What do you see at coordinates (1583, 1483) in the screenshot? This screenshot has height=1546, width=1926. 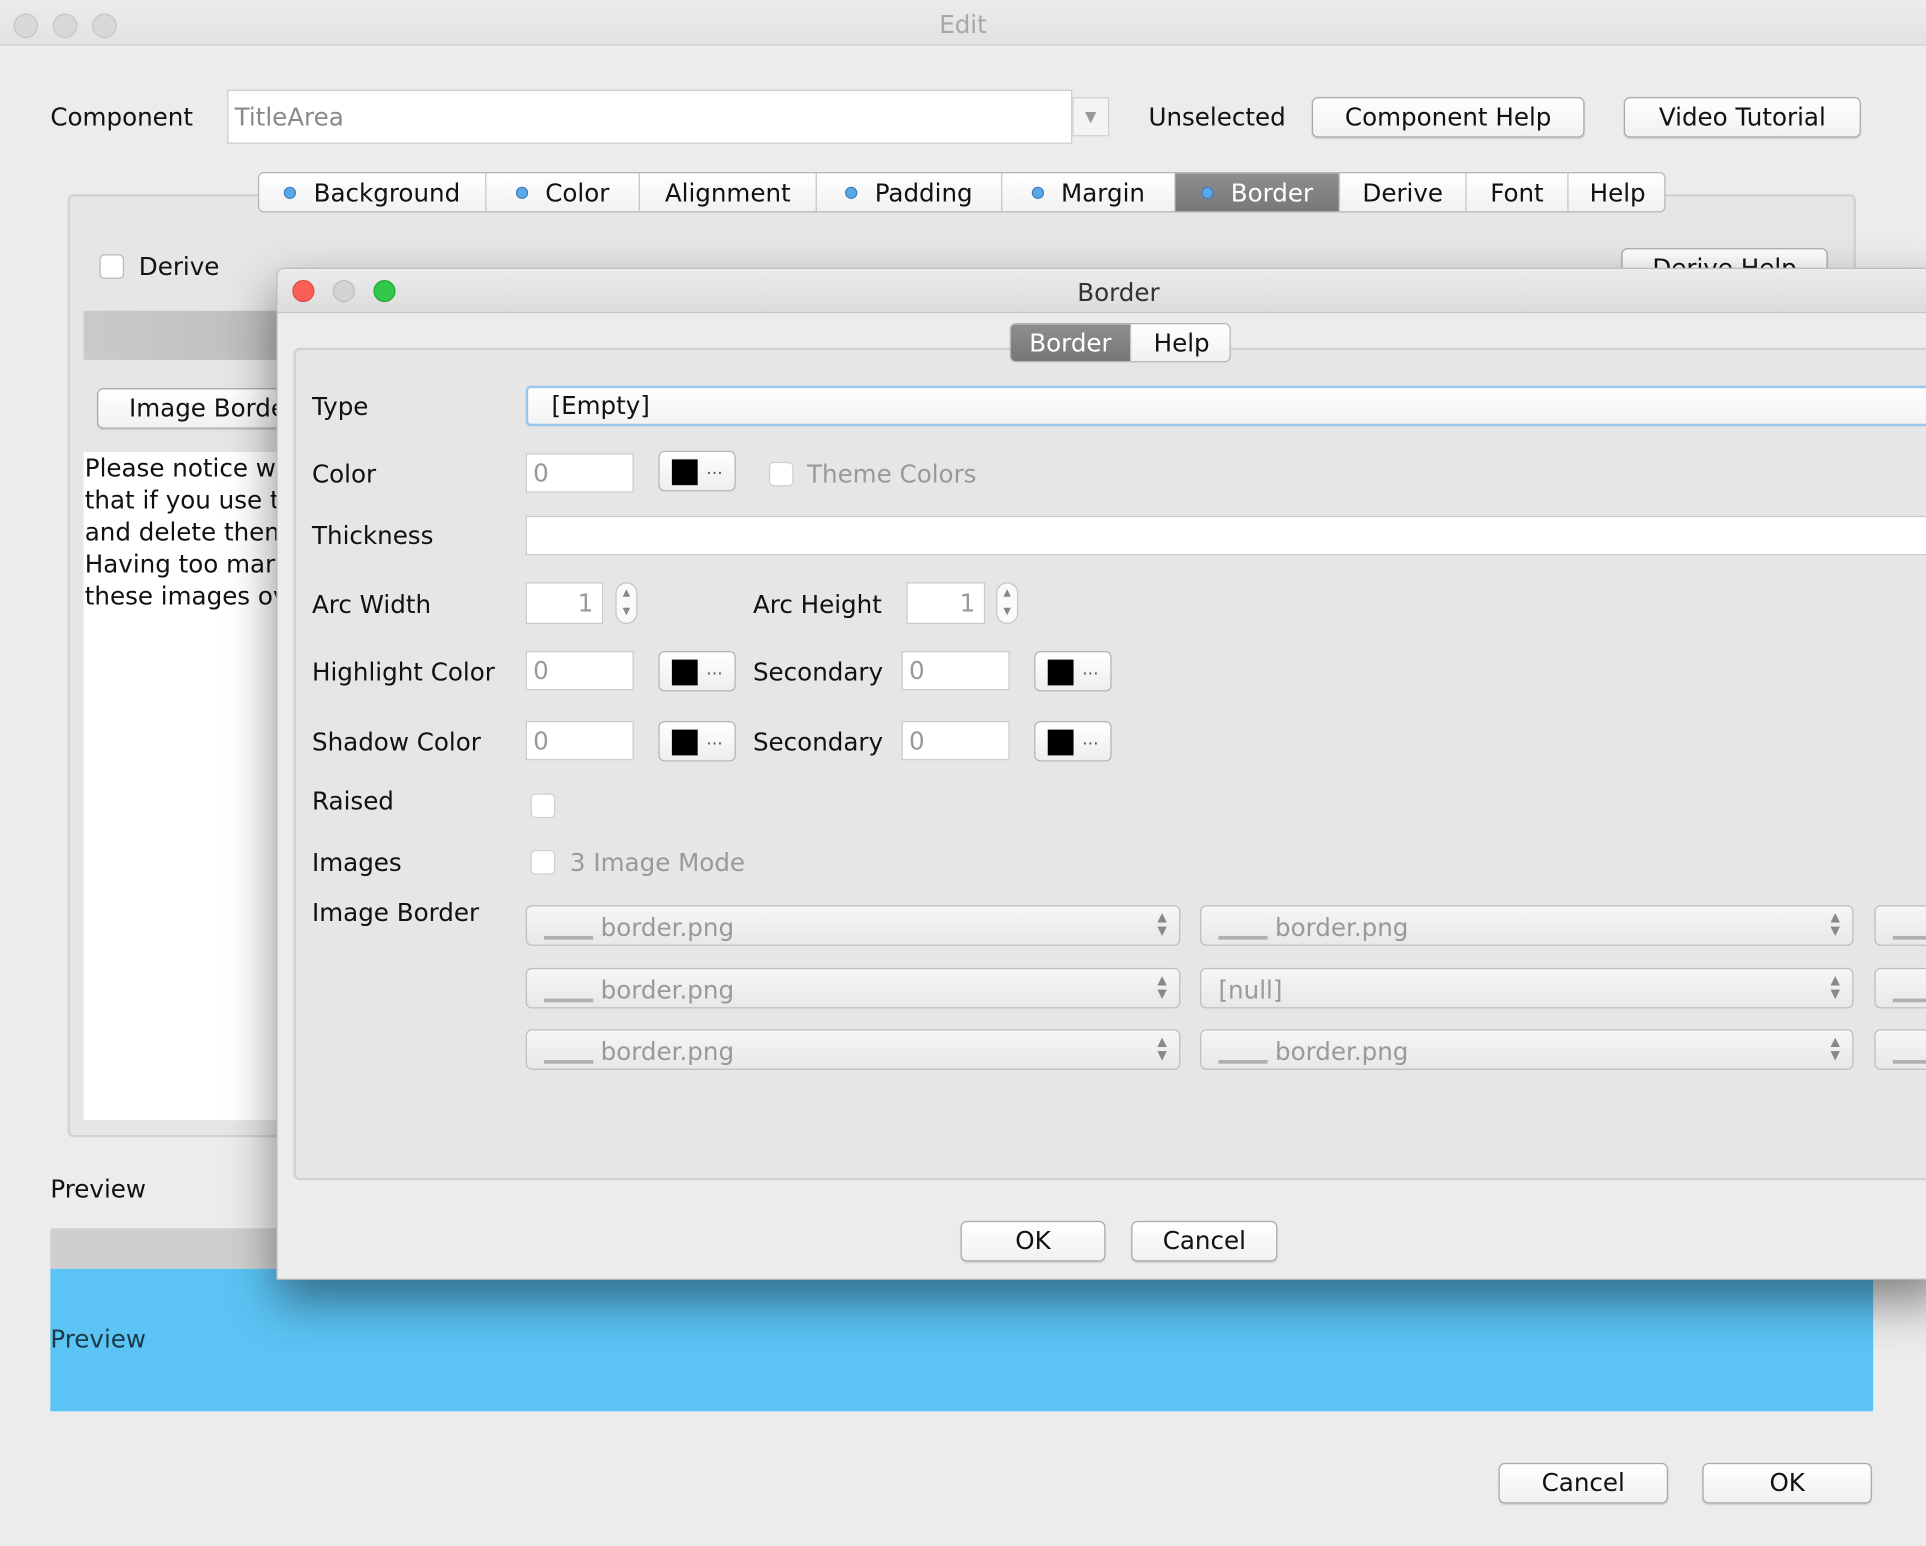 I see `cancel-button: Cancel` at bounding box center [1583, 1483].